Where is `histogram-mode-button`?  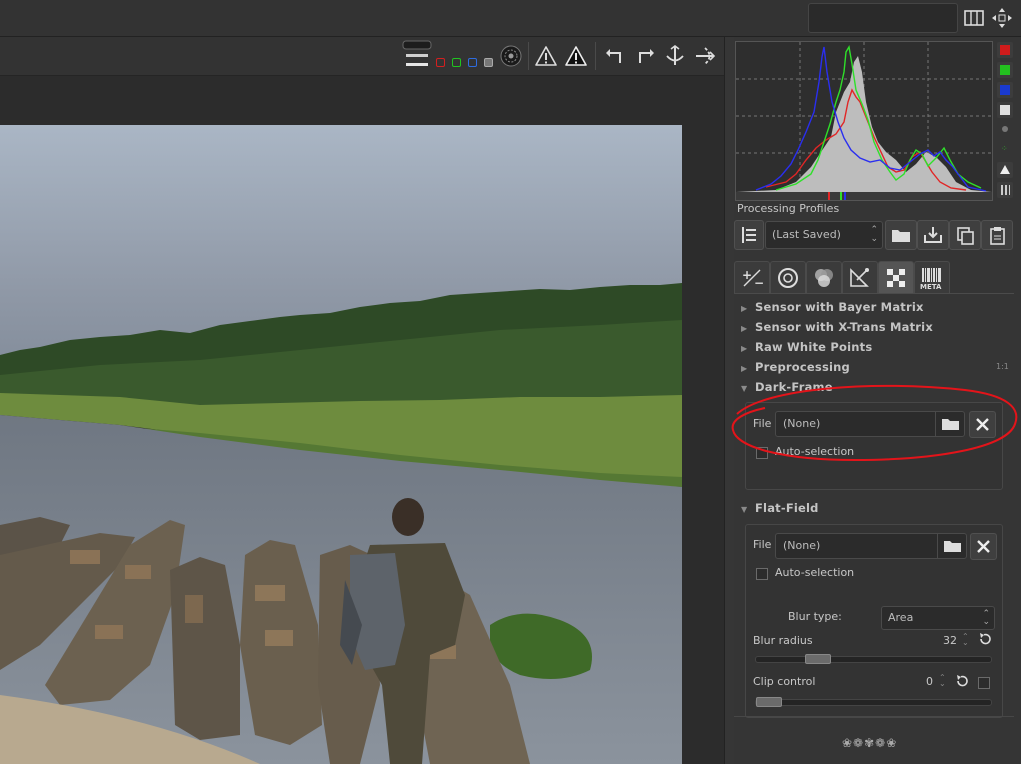
histogram-mode-button is located at coordinates (1005, 190).